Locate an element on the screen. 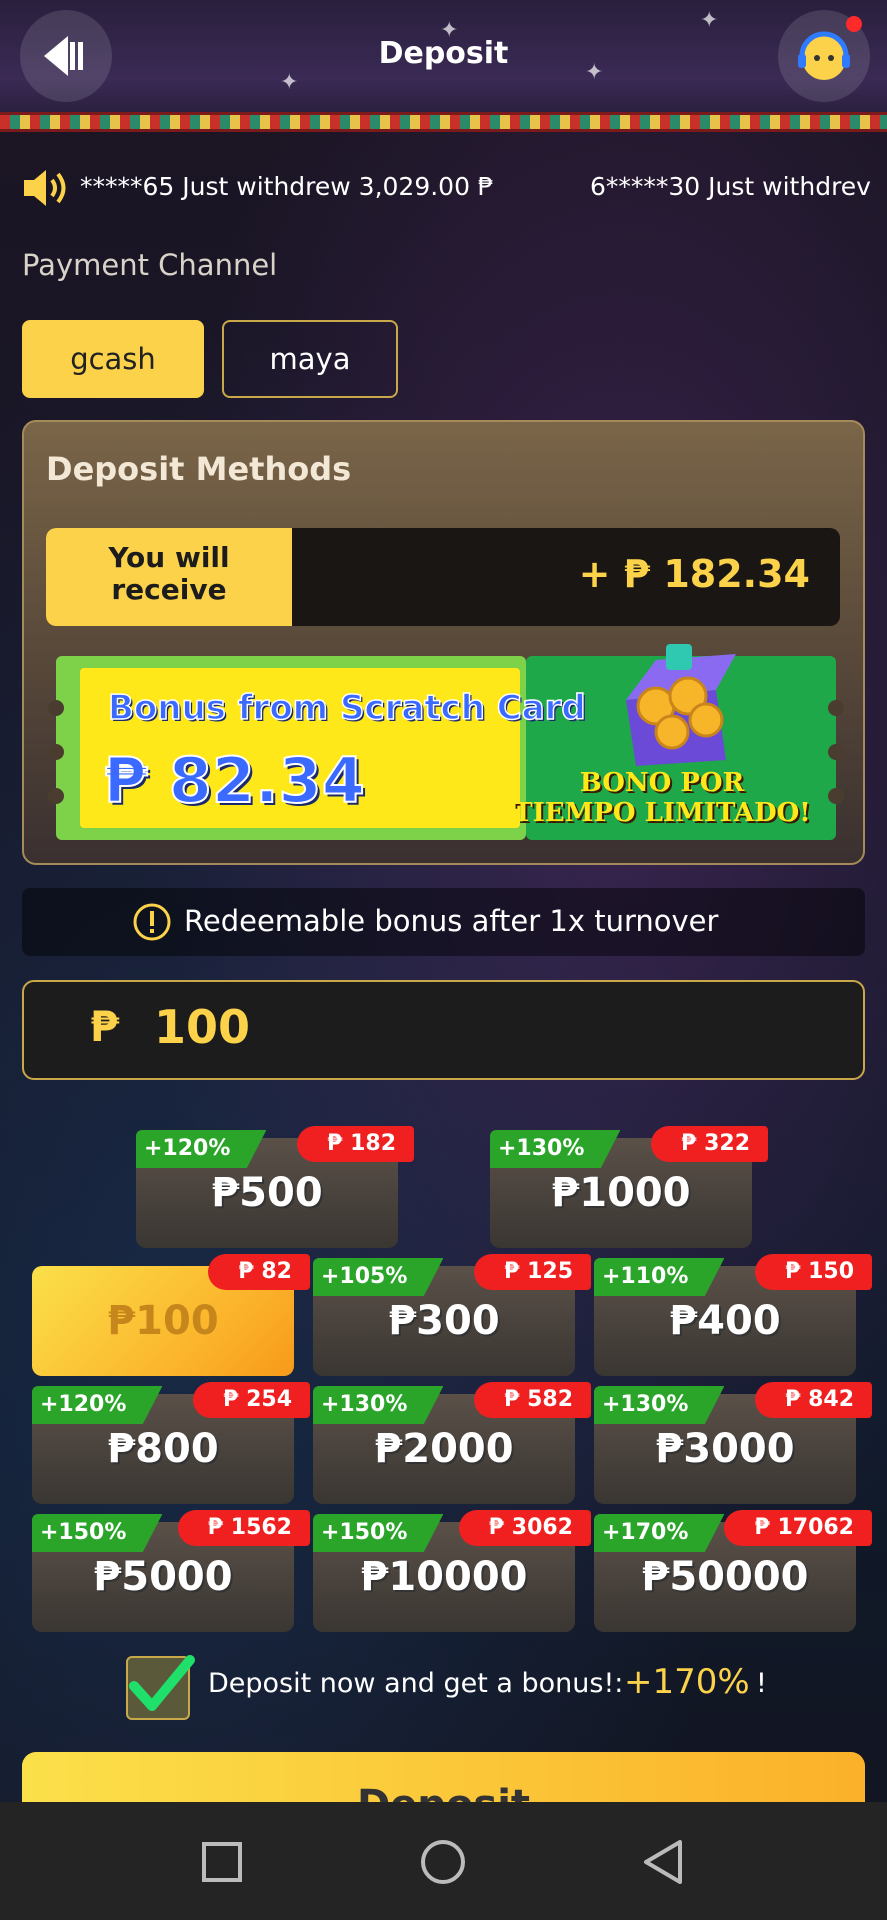 Image resolution: width=887 pixels, height=1920 pixels. amount-option-card: ₱50000 +170% ₱ 17062 is located at coordinates (733, 1571).